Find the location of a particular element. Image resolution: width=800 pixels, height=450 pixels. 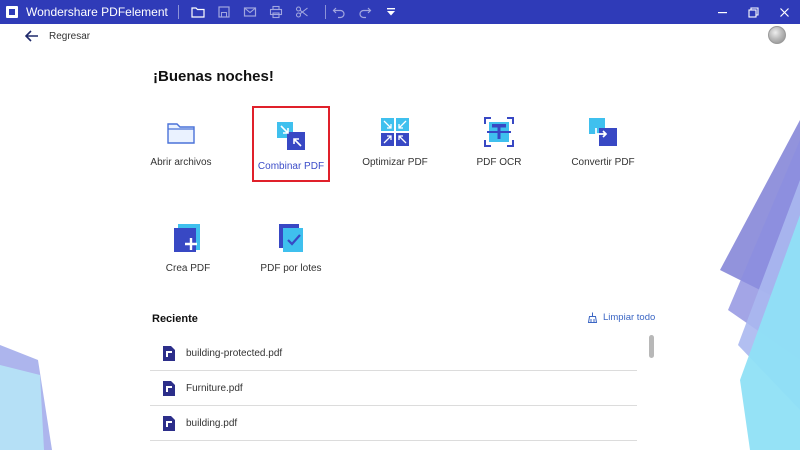

back-label: Regresar is located at coordinates (70, 36).